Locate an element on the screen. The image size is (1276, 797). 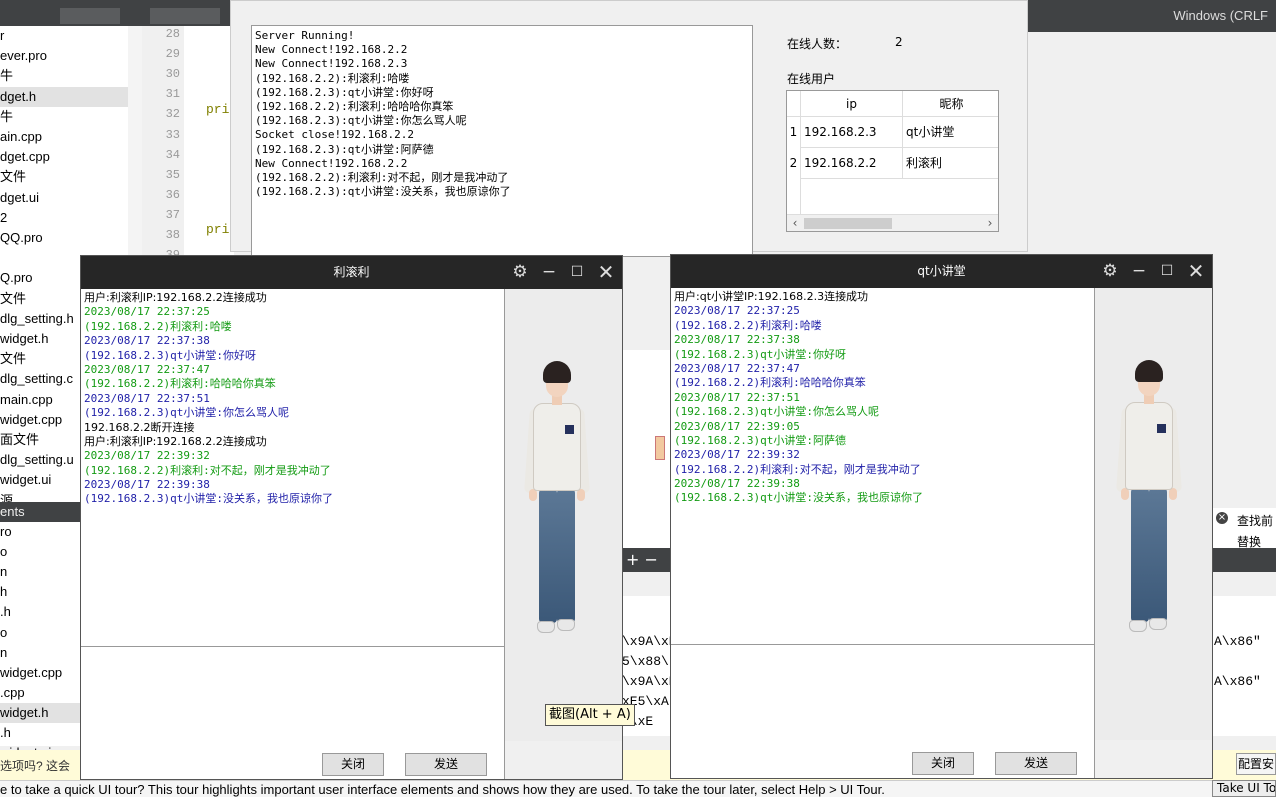
output-pane-controls: + − is located at coordinates (646, 560).